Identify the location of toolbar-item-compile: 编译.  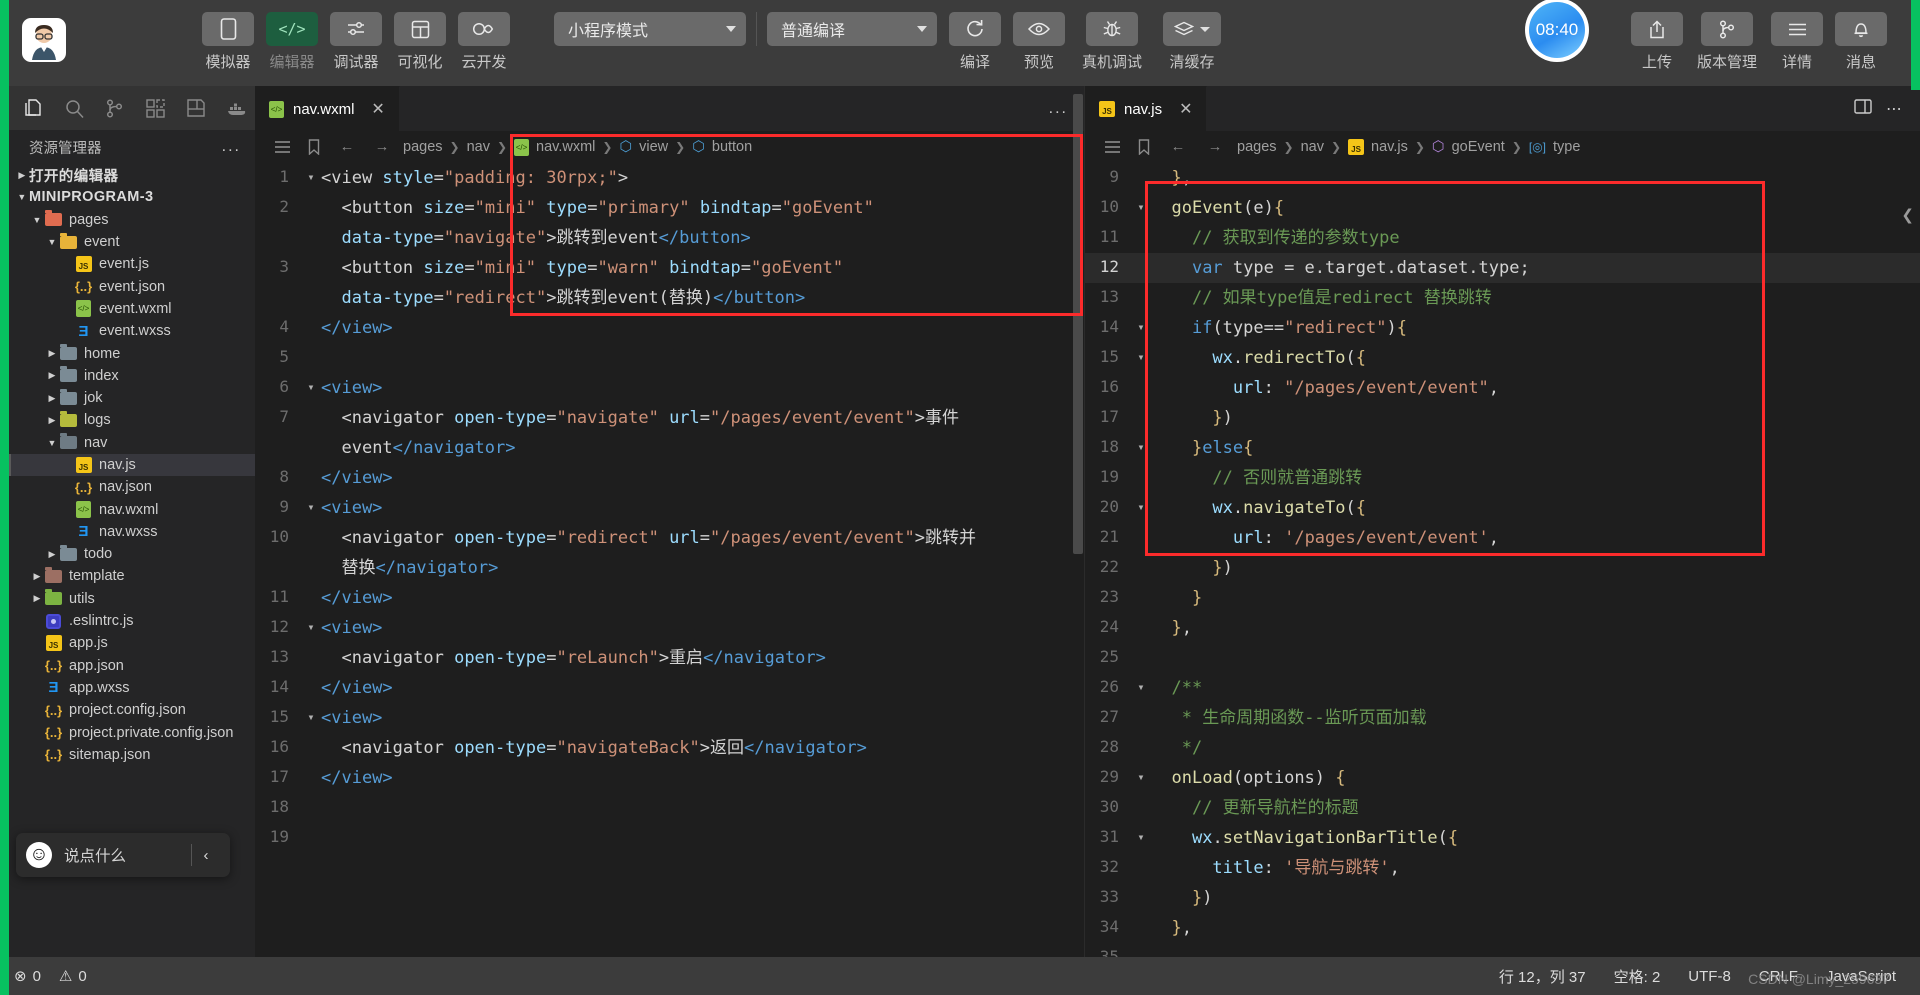
(975, 42).